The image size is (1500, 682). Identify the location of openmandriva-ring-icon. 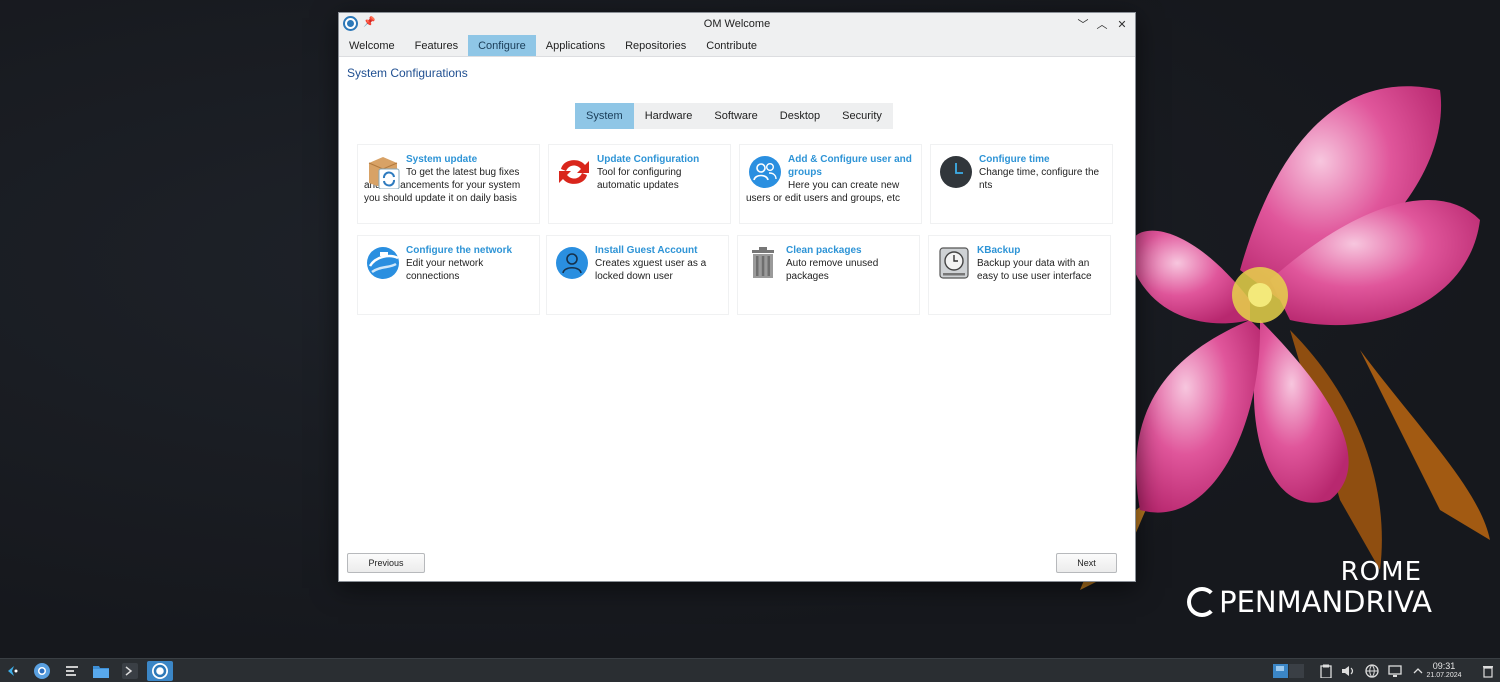
(1202, 602).